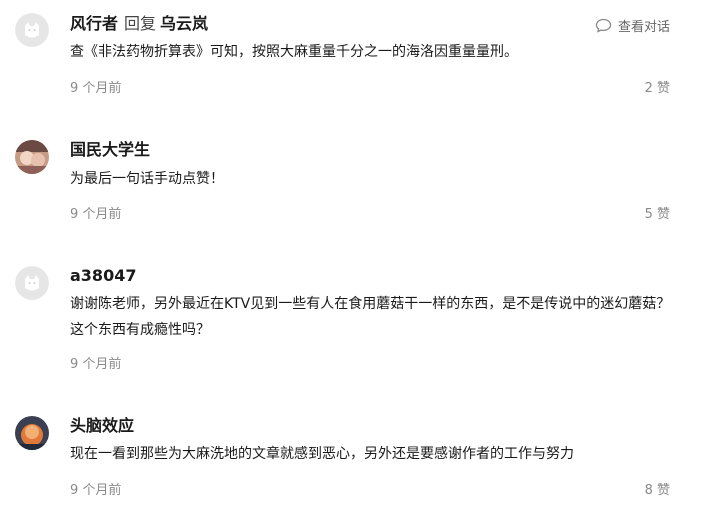 This screenshot has height=513, width=711. Describe the element at coordinates (603, 25) in the screenshot. I see `speech-bubble-icon` at that location.